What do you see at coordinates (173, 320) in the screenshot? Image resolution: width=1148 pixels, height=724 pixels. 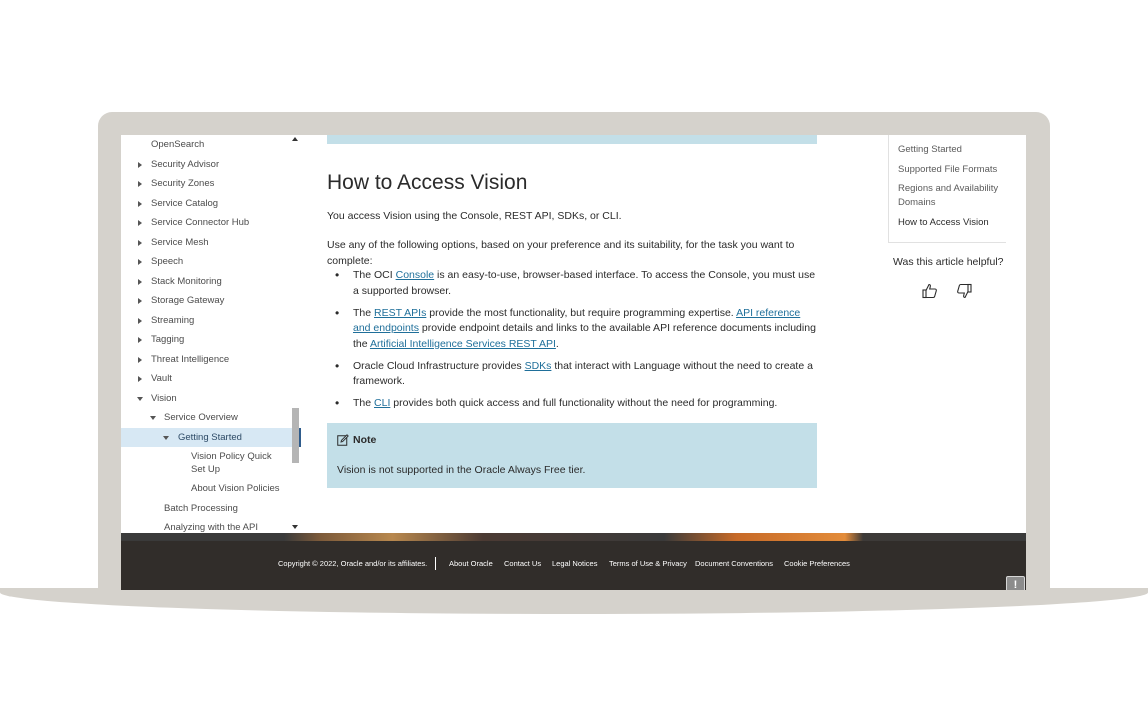 I see `sidebar-item-label: Streaming` at bounding box center [173, 320].